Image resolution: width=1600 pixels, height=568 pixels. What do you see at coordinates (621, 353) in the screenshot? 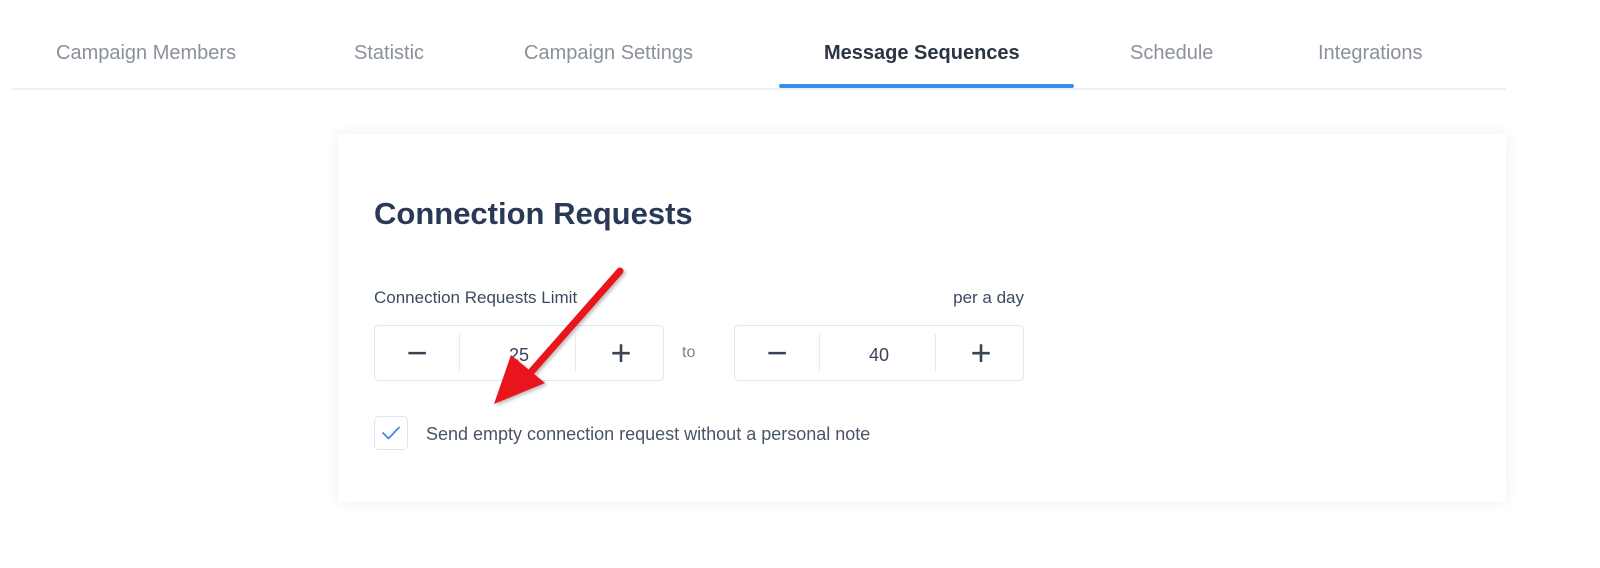
I see `min-increment-button: +` at bounding box center [621, 353].